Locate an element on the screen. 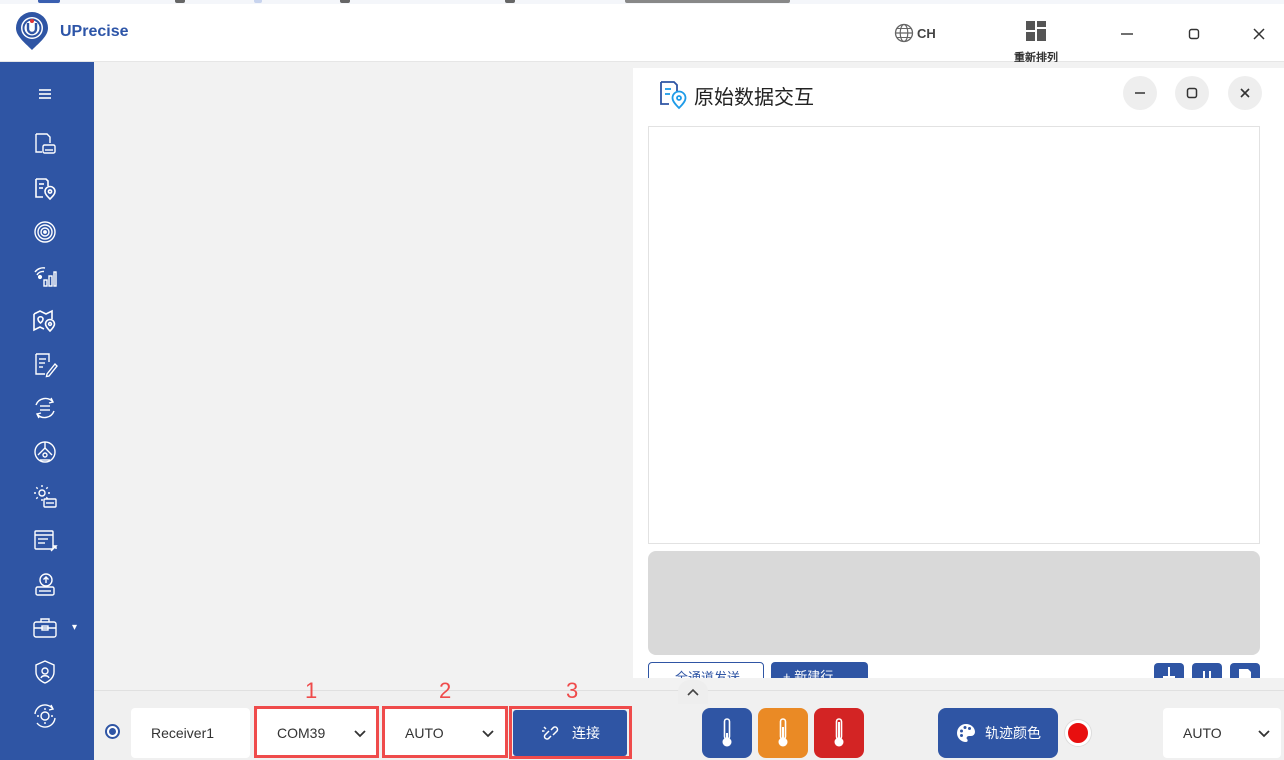 The width and height of the screenshot is (1284, 760). collapse-panel-button is located at coordinates (693, 692).